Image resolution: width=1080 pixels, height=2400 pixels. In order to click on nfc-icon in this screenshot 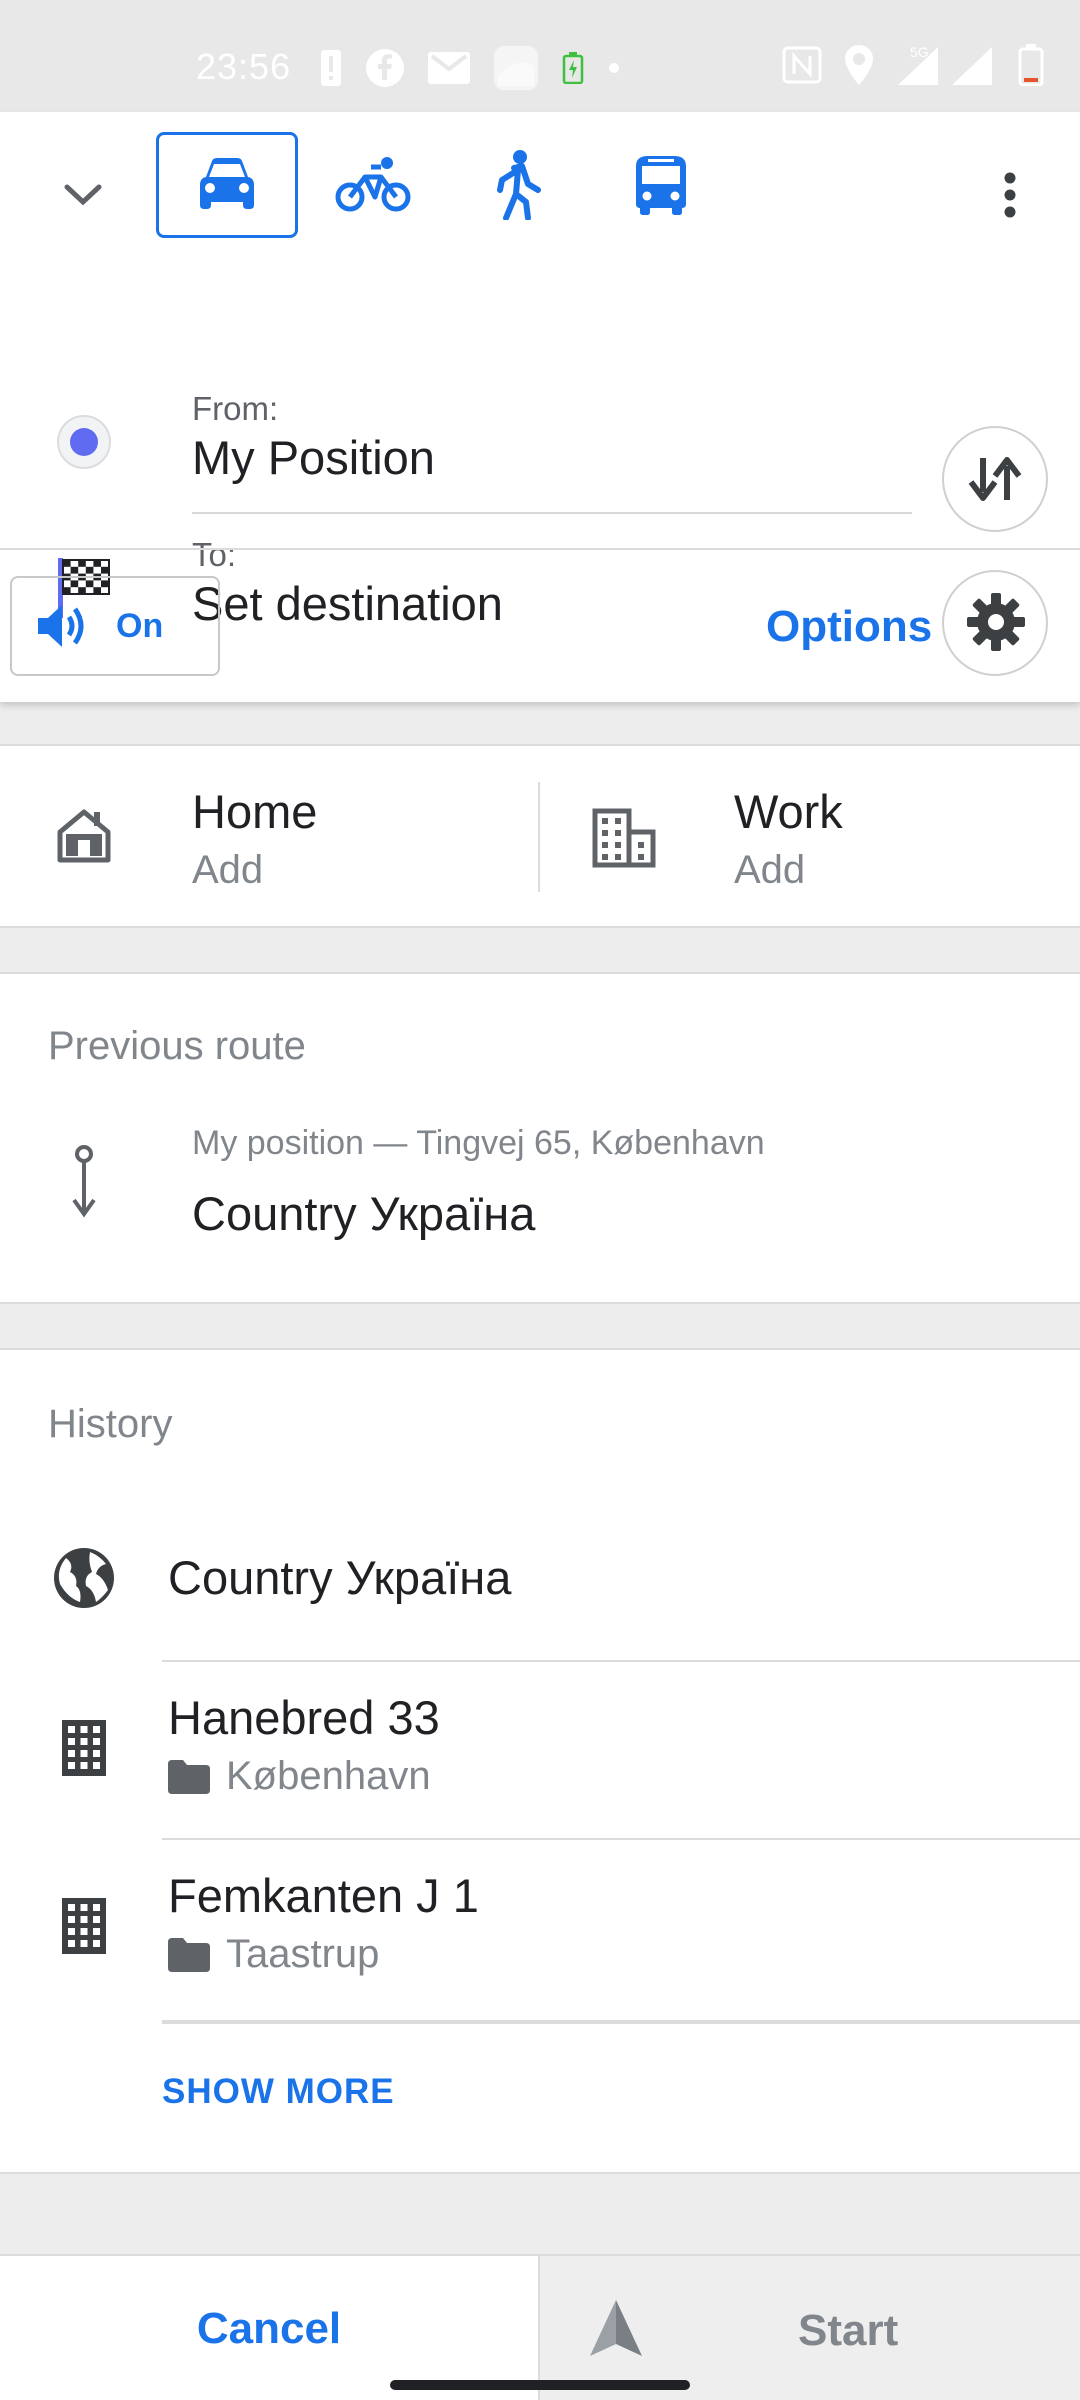, I will do `click(802, 65)`.